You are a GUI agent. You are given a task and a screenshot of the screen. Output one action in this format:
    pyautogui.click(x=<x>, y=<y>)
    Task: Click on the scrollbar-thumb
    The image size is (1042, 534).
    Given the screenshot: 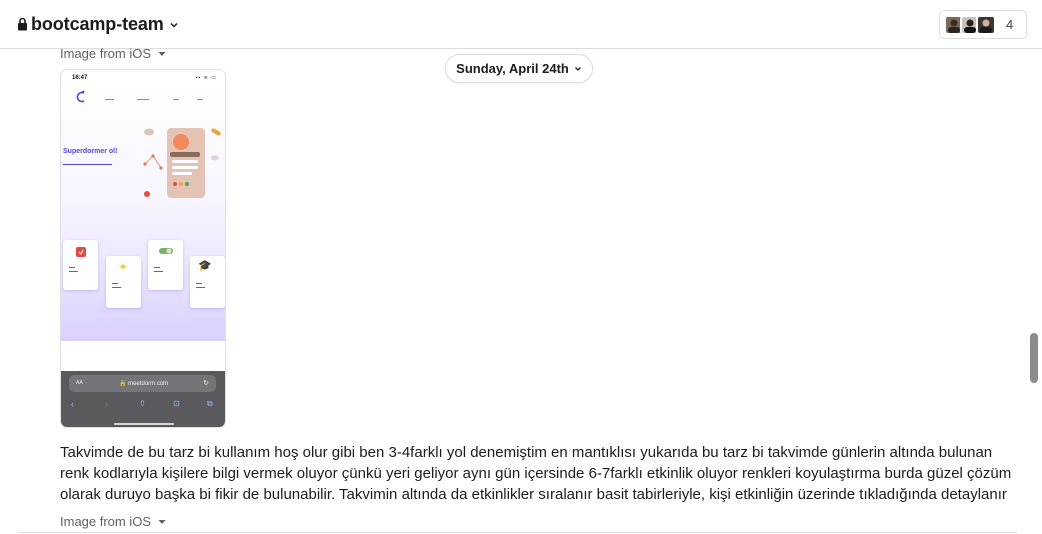 What is the action you would take?
    pyautogui.click(x=1034, y=358)
    